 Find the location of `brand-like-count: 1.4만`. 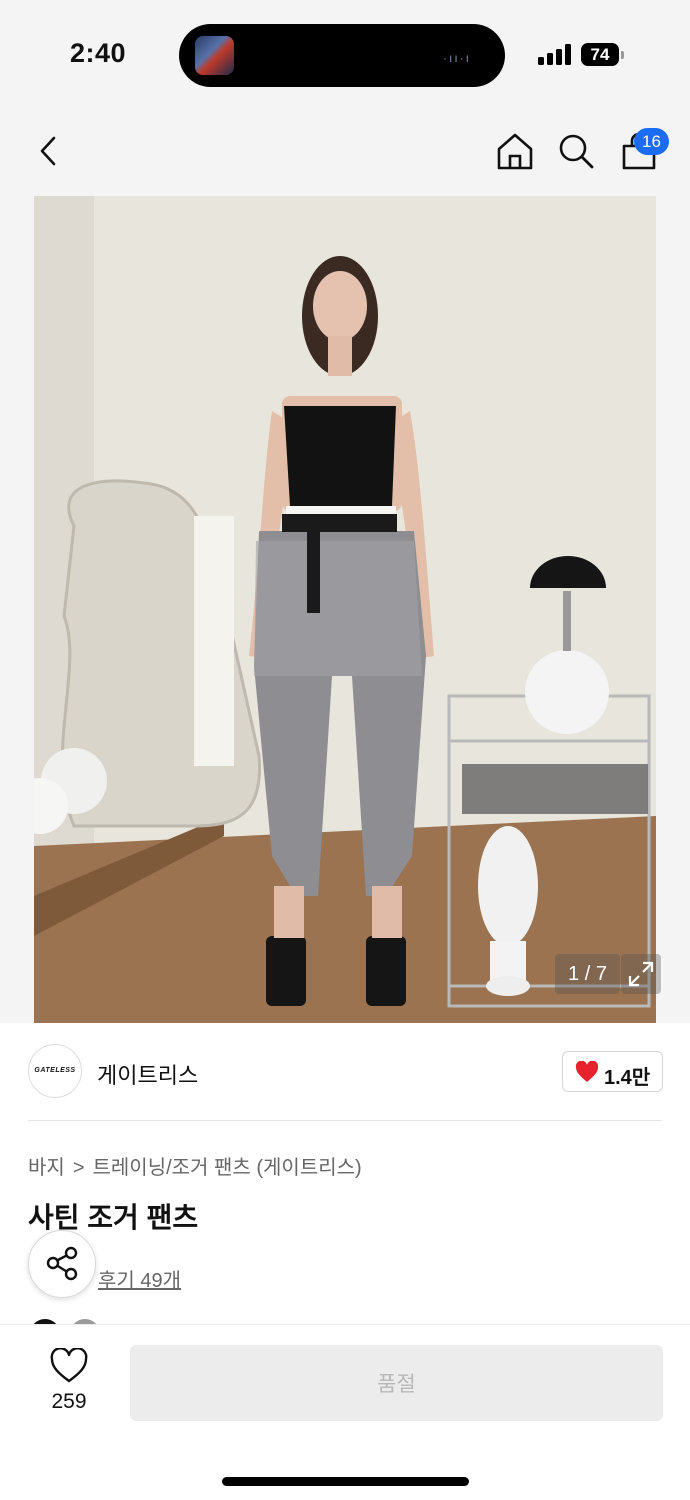

brand-like-count: 1.4만 is located at coordinates (627, 1078).